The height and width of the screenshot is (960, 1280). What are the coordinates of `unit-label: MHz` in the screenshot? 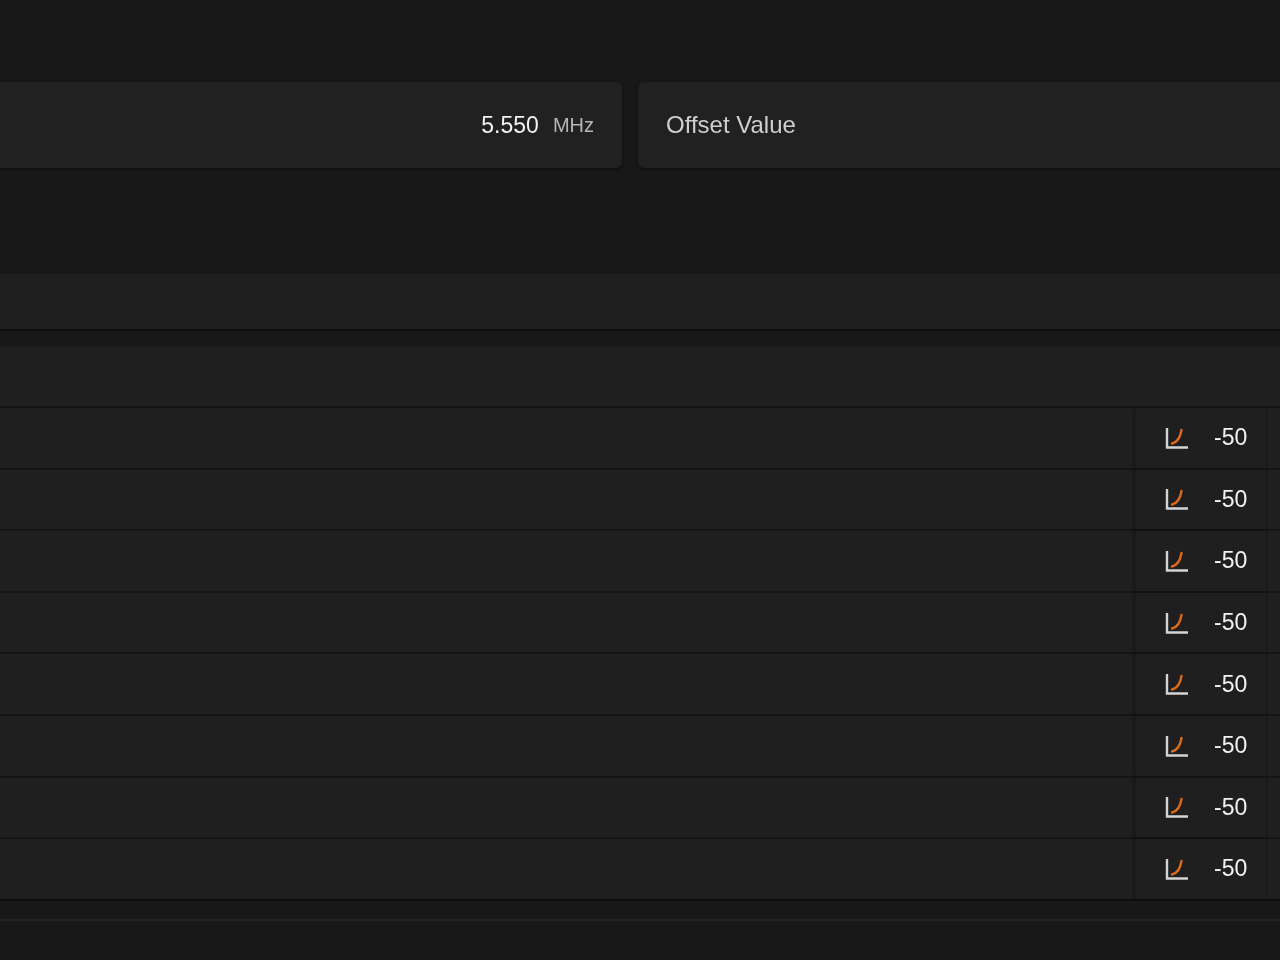 It's located at (573, 125).